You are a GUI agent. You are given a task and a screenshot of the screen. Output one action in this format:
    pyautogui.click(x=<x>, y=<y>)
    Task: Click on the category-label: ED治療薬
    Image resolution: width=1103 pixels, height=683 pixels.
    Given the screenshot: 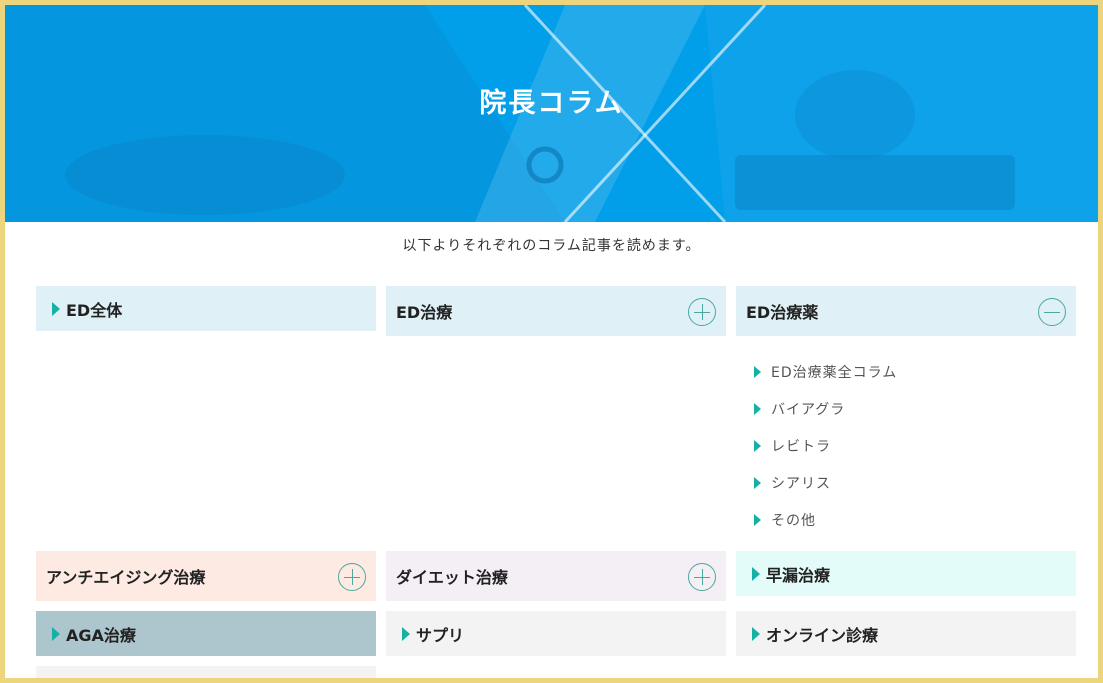 What is the action you would take?
    pyautogui.click(x=782, y=312)
    